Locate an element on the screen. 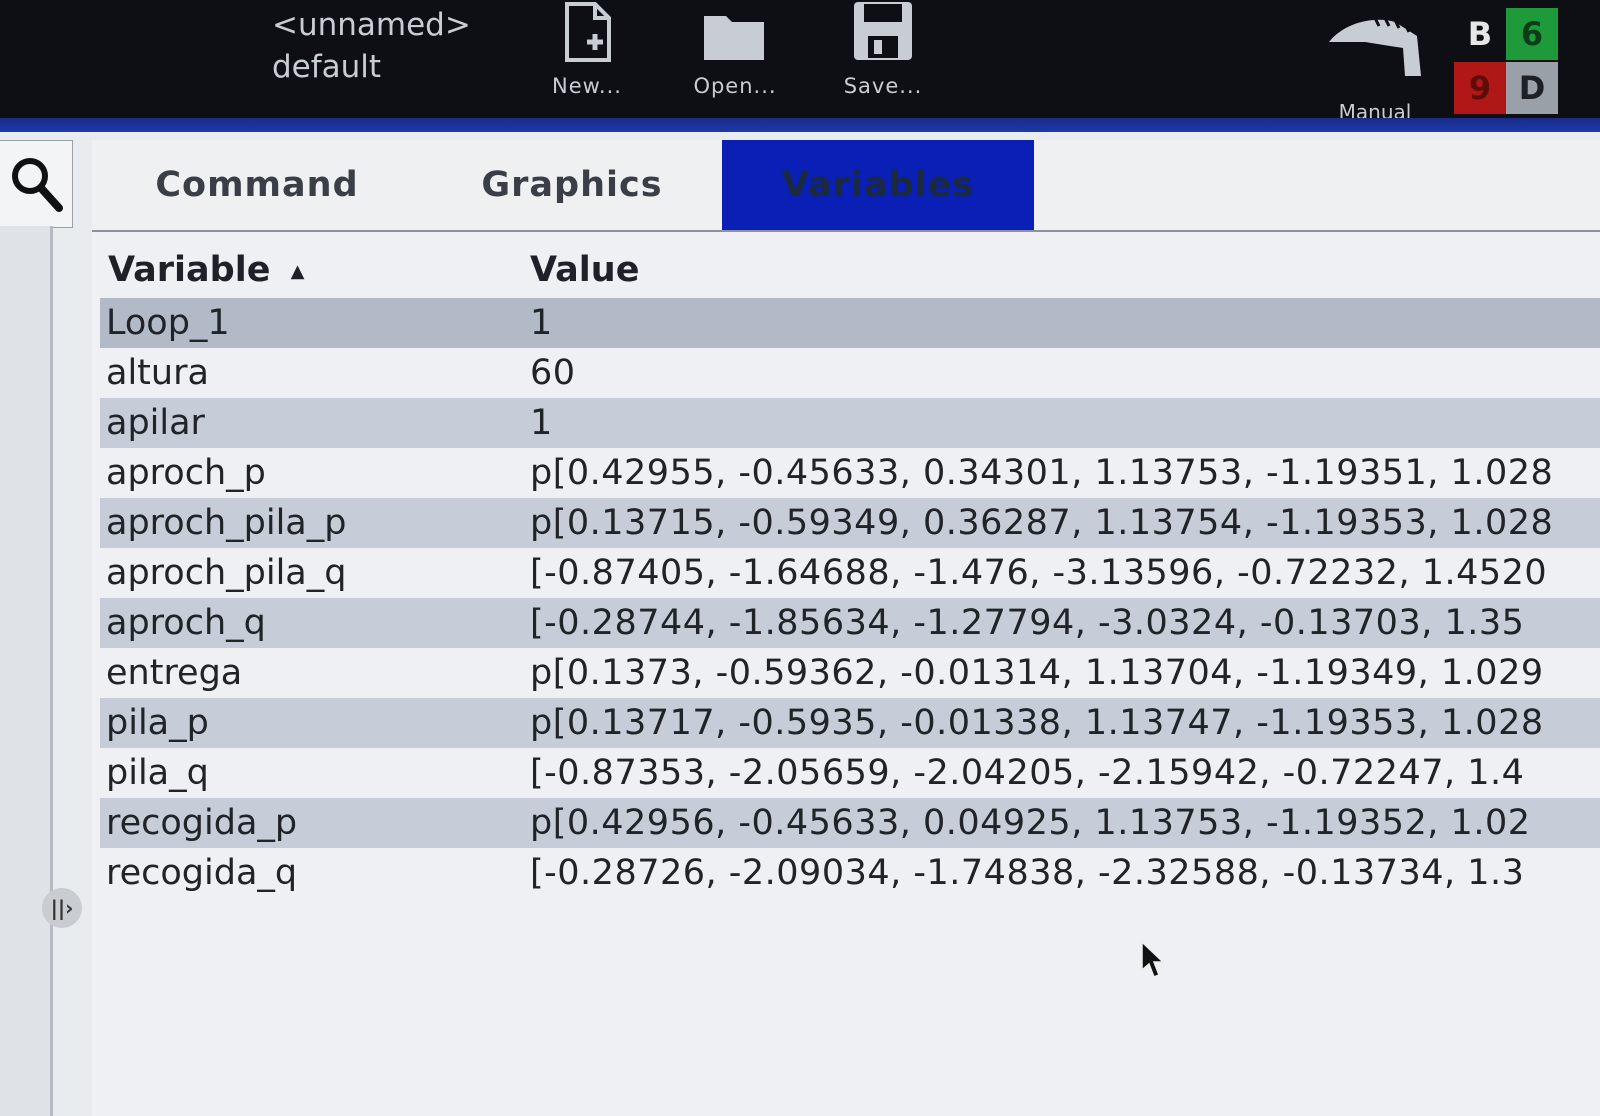 The height and width of the screenshot is (1116, 1600). table-row: altura 60 is located at coordinates (850, 373).